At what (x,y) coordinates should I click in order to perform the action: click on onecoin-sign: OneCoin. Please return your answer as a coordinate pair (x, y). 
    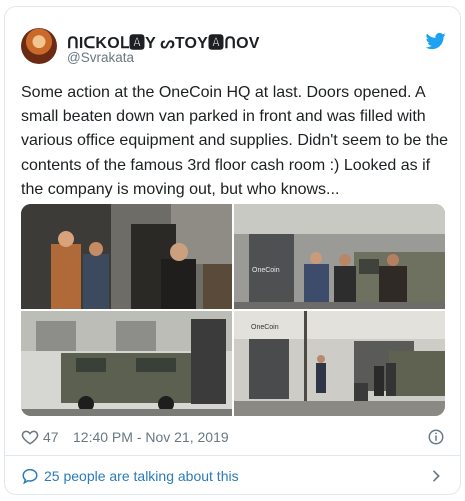
    Looking at the image, I should click on (266, 270).